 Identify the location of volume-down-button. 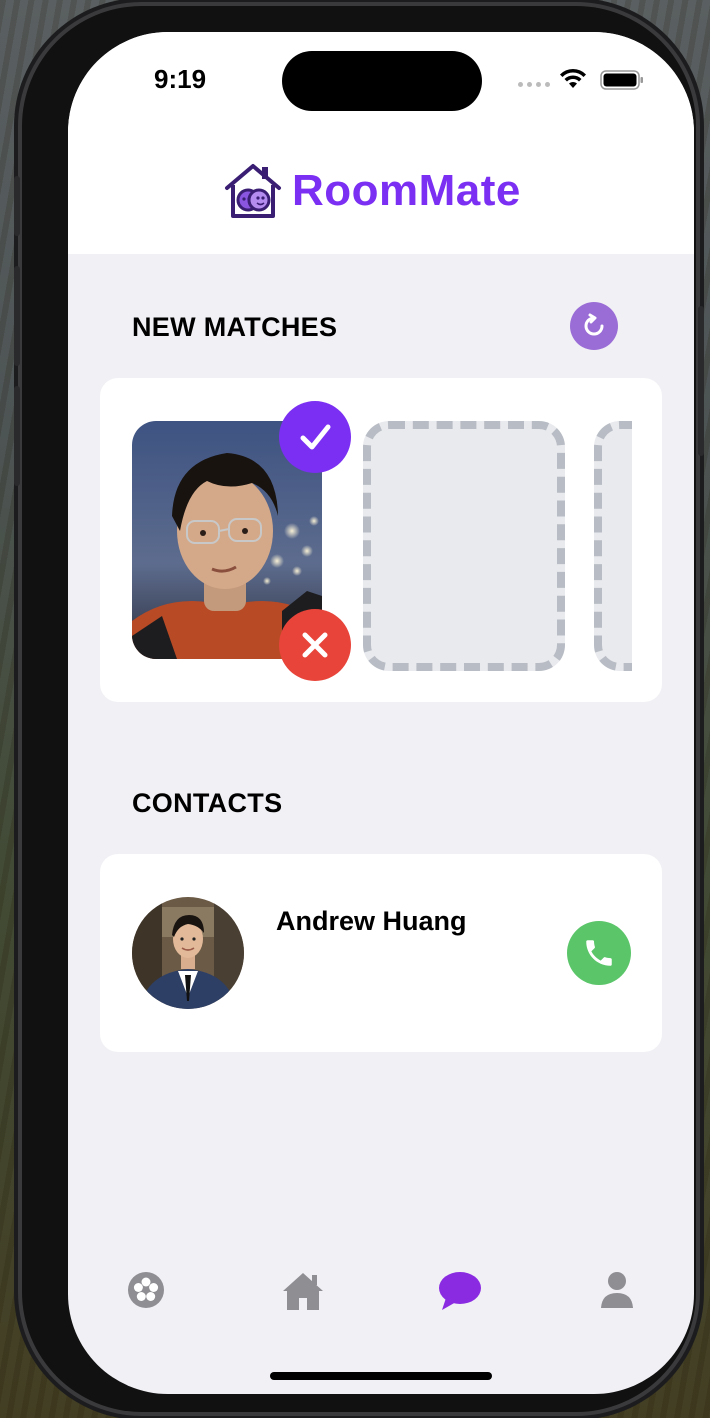
(17, 436).